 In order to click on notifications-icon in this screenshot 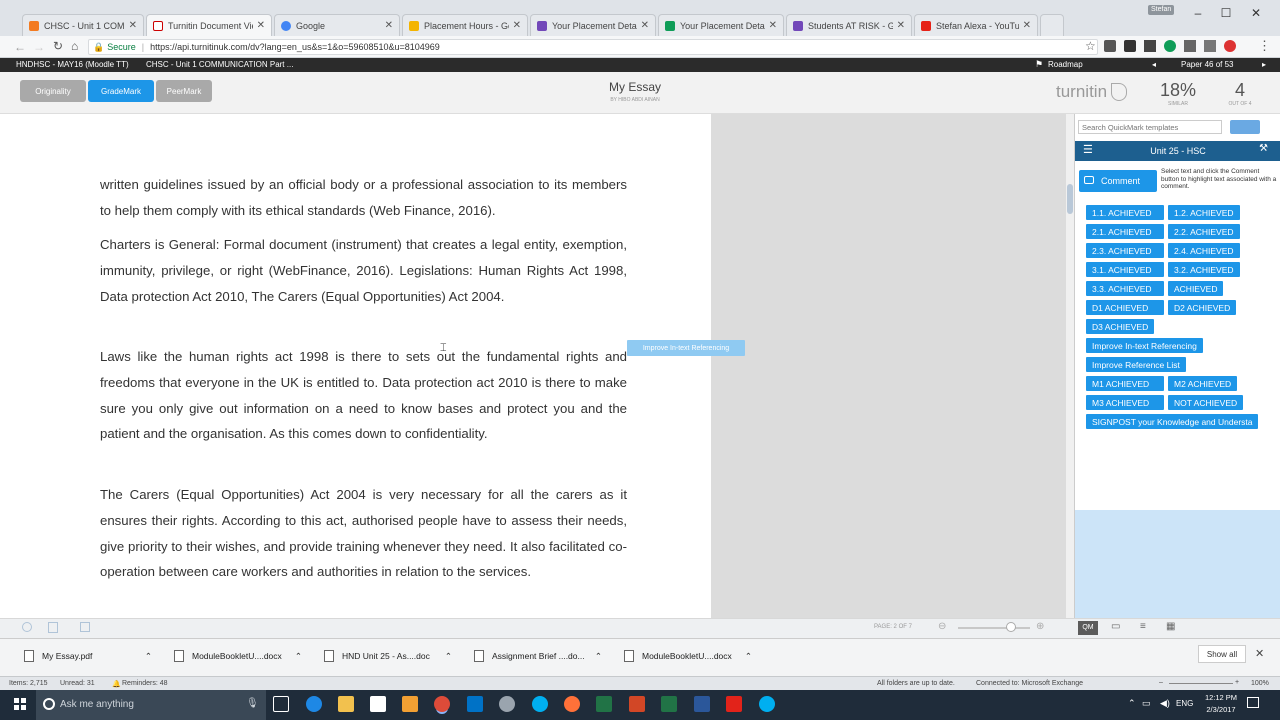, I will do `click(1253, 702)`.